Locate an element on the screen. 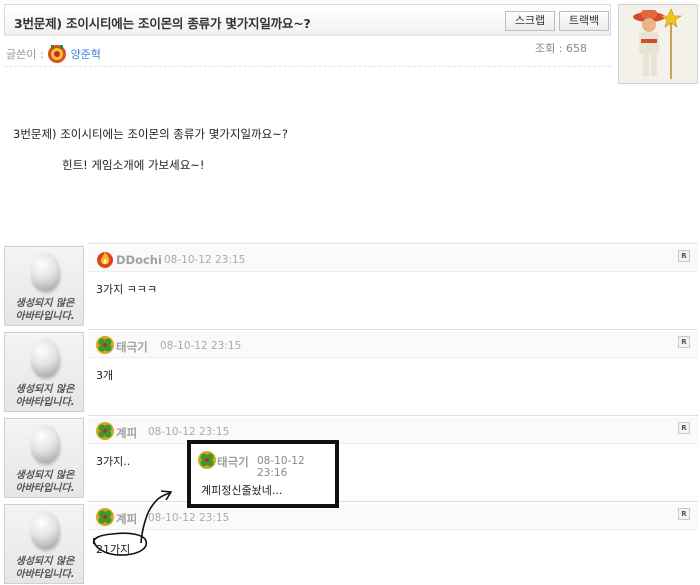  author-name: 양준혁 is located at coordinates (86, 54).